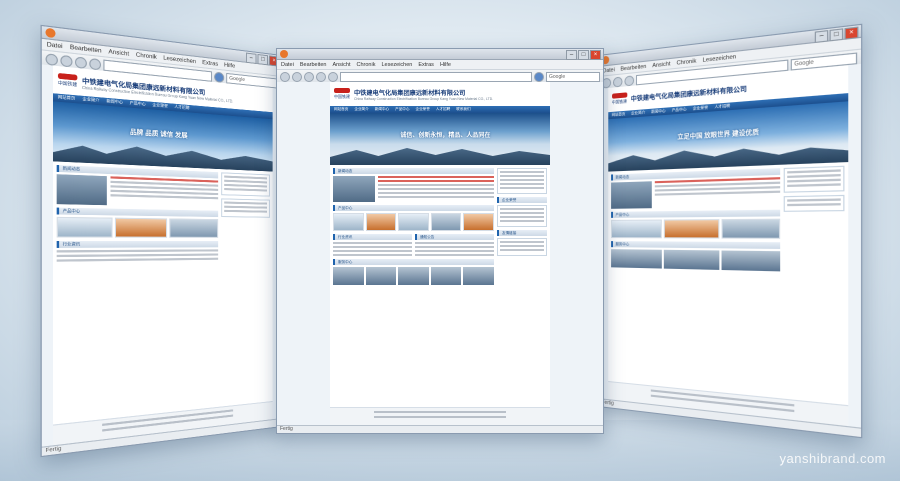 The image size is (900, 481). What do you see at coordinates (454, 237) in the screenshot?
I see `section-notice: 通知公告` at bounding box center [454, 237].